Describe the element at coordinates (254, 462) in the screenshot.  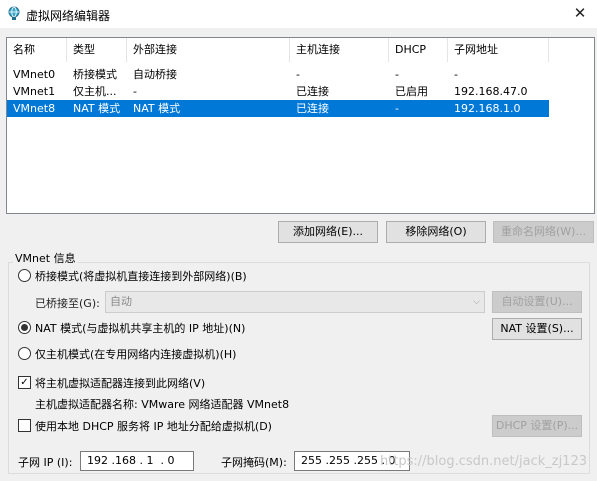
I see `subnet-mask-label: 子网掩码(M):` at that location.